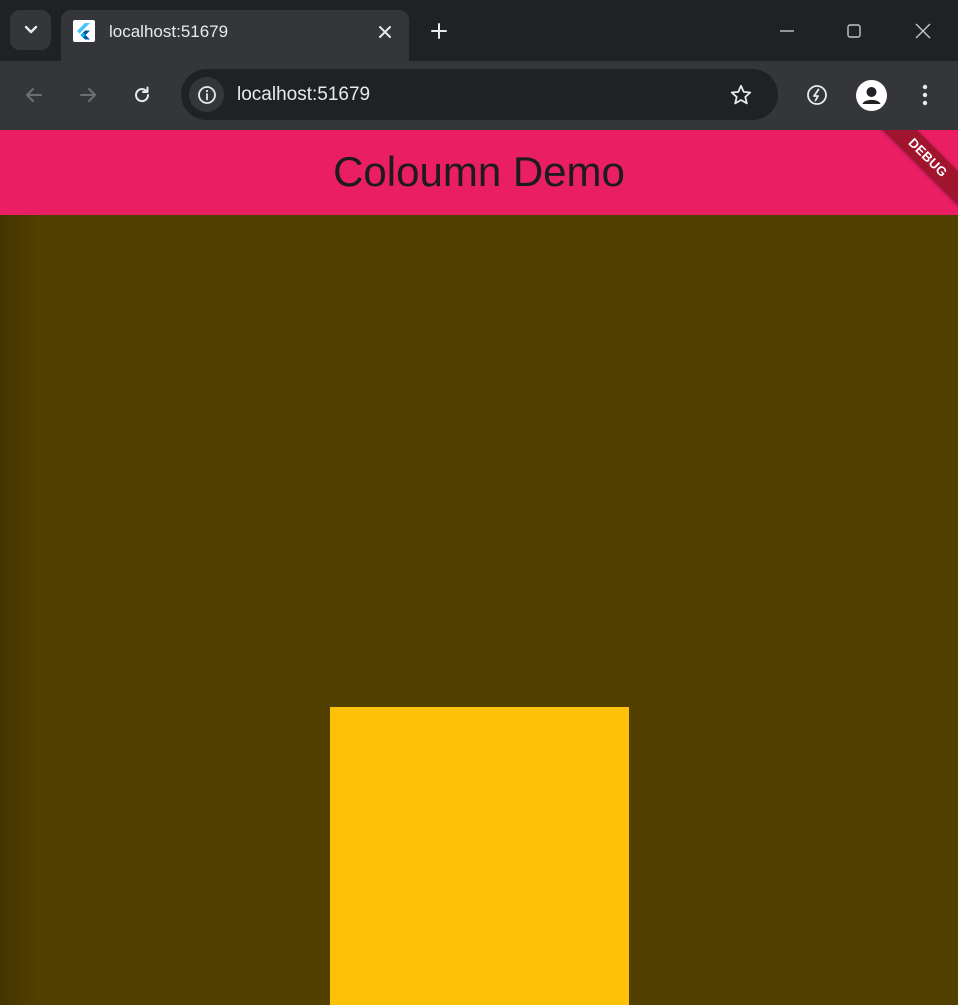 This screenshot has height=1005, width=958. What do you see at coordinates (169, 31) in the screenshot?
I see `tab-title: localhost:51679` at bounding box center [169, 31].